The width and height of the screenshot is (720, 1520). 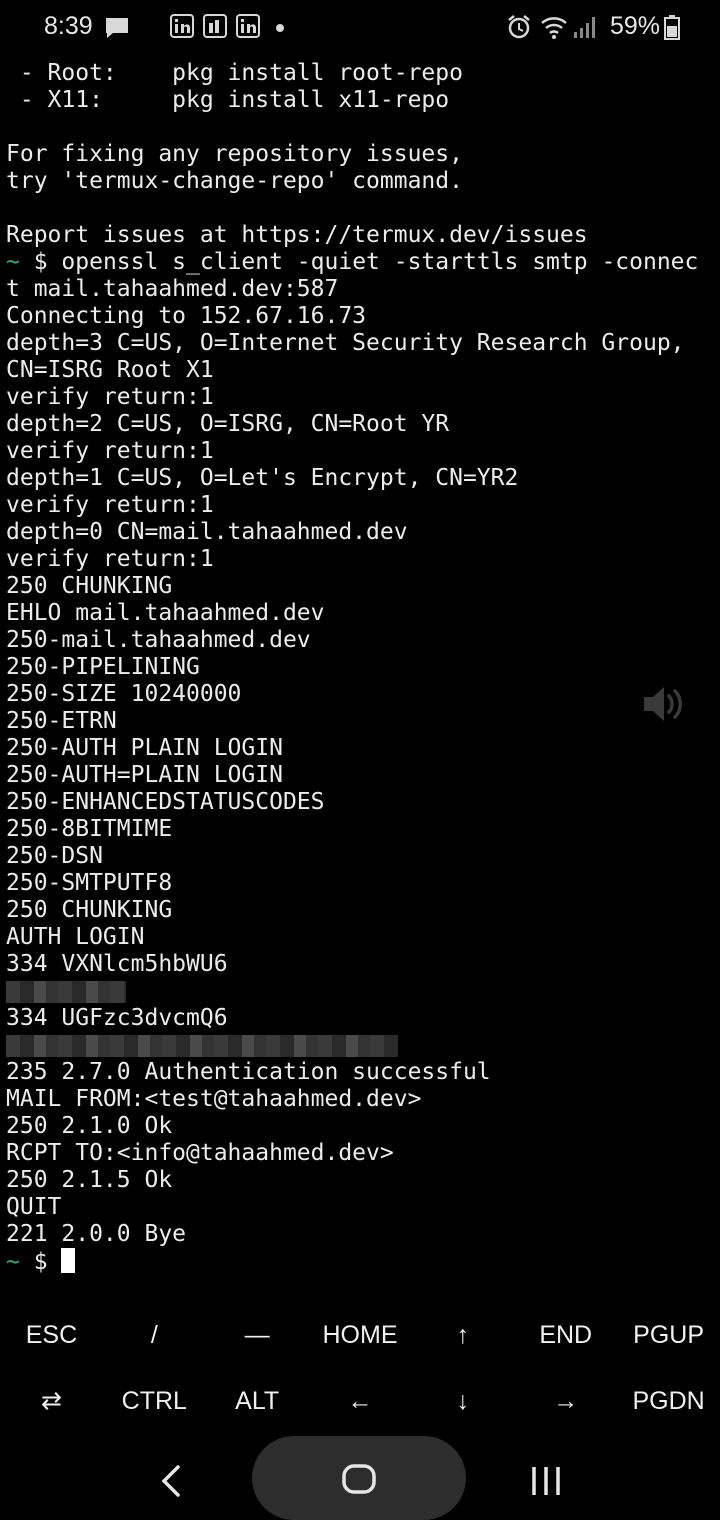 What do you see at coordinates (668, 1401) in the screenshot?
I see `pgdn-key: PGDN` at bounding box center [668, 1401].